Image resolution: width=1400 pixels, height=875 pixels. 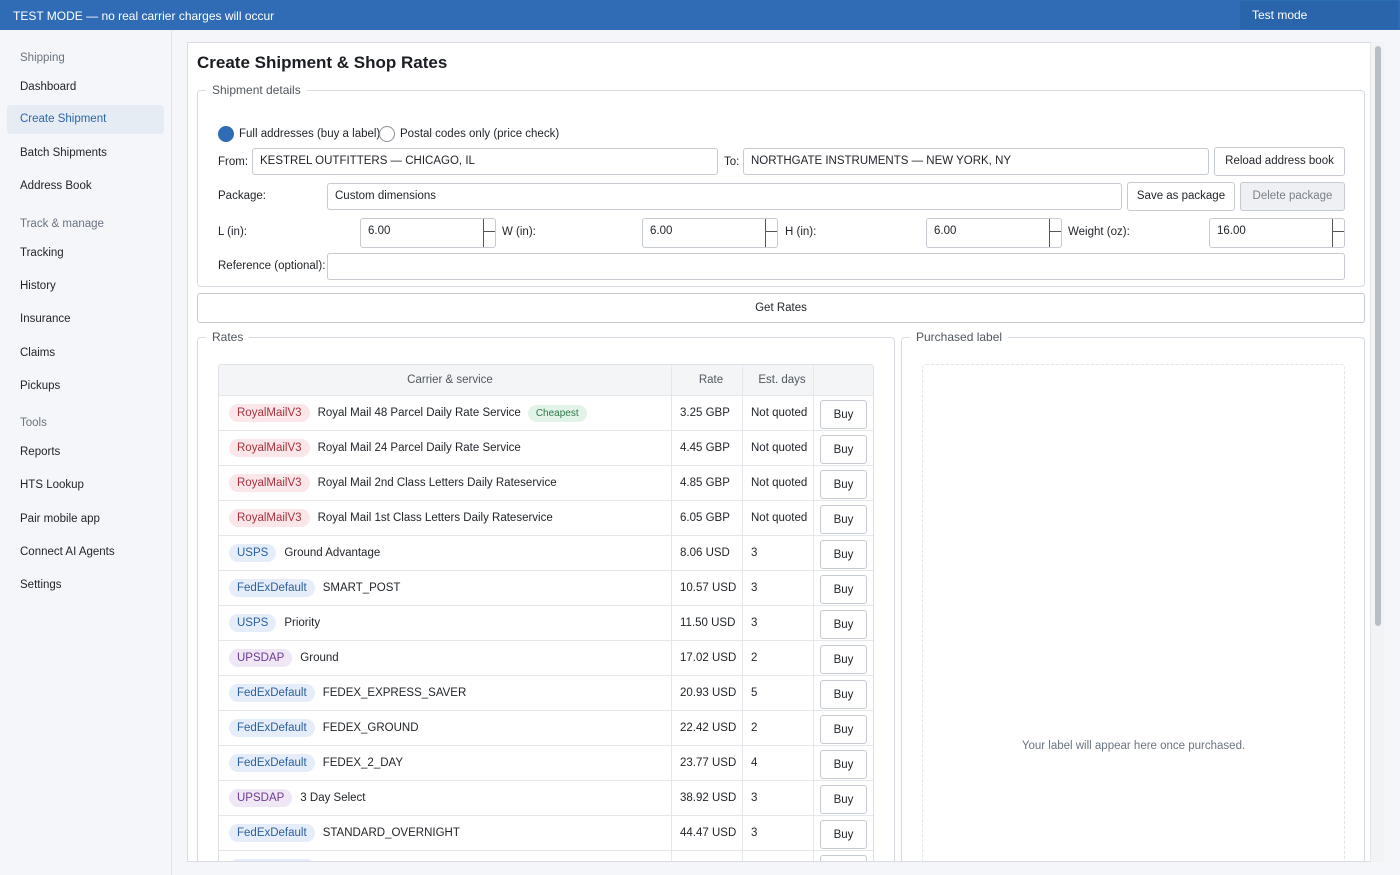 What do you see at coordinates (445, 763) in the screenshot?
I see `rate-carrier-service-cell: FedExDefault FEDEX_2_DAY` at bounding box center [445, 763].